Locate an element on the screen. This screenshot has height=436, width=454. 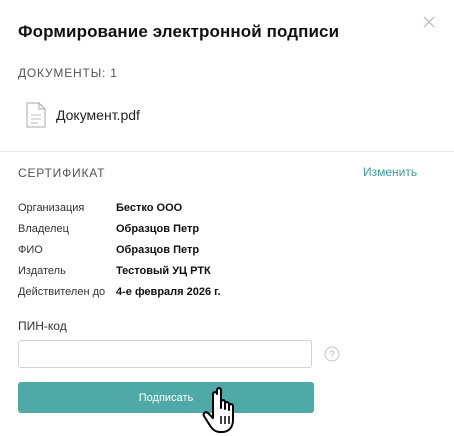
info-key: Издатель is located at coordinates (42, 270).